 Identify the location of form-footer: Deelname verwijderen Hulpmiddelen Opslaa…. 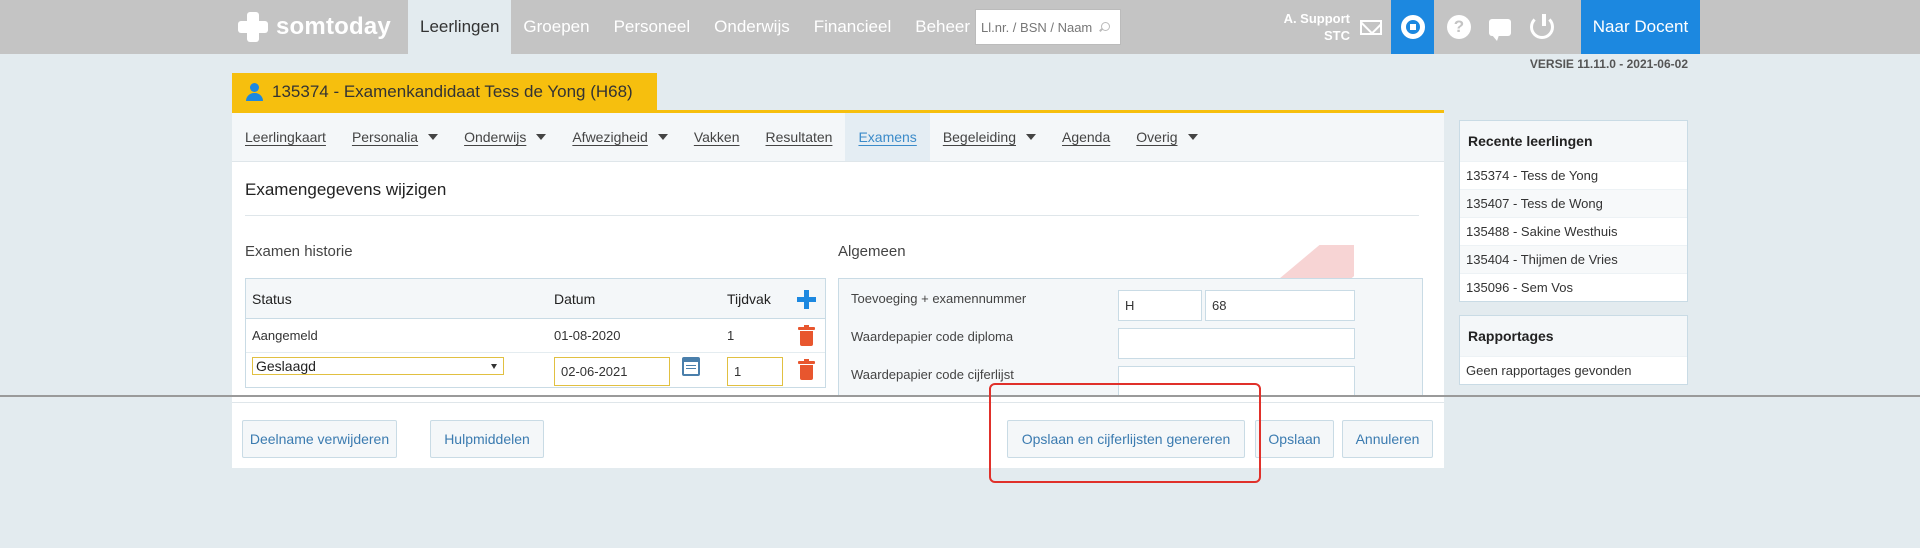
(838, 435).